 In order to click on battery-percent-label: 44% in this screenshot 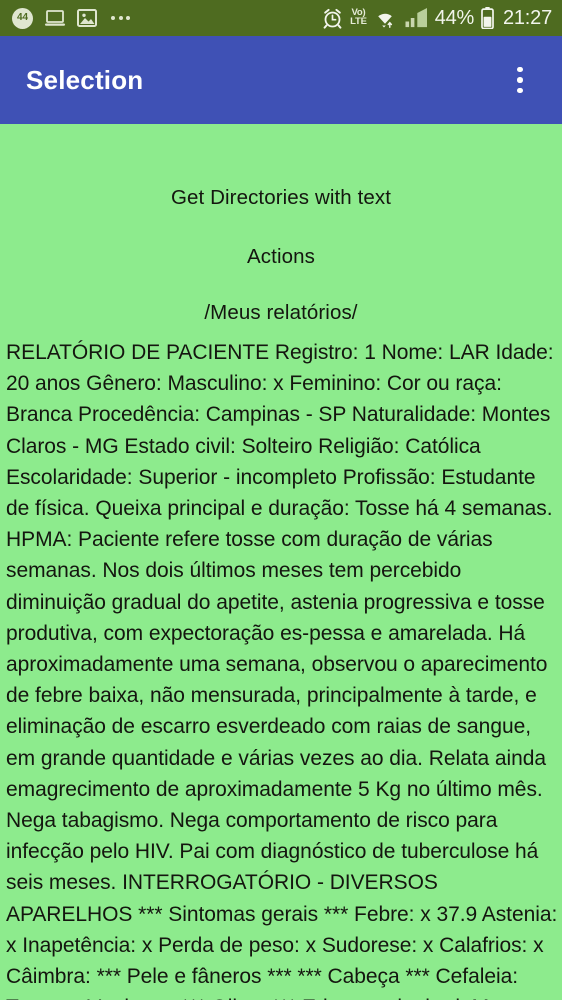, I will do `click(454, 17)`.